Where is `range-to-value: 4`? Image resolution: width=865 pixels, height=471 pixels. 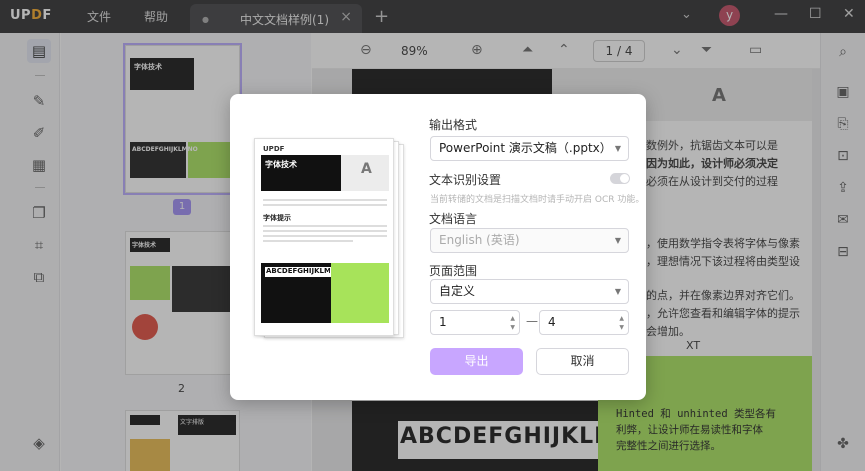 range-to-value: 4 is located at coordinates (552, 322).